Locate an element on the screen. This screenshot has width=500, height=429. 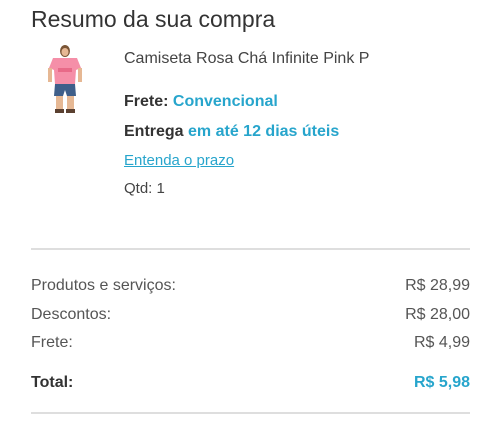
page-title: Resumo da sua compra is located at coordinates (153, 19).